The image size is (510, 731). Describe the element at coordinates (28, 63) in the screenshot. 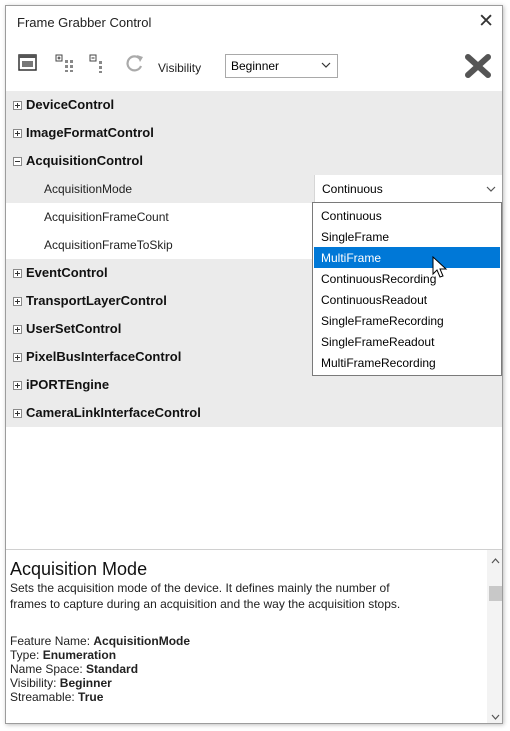

I see `properties-view-icon` at that location.